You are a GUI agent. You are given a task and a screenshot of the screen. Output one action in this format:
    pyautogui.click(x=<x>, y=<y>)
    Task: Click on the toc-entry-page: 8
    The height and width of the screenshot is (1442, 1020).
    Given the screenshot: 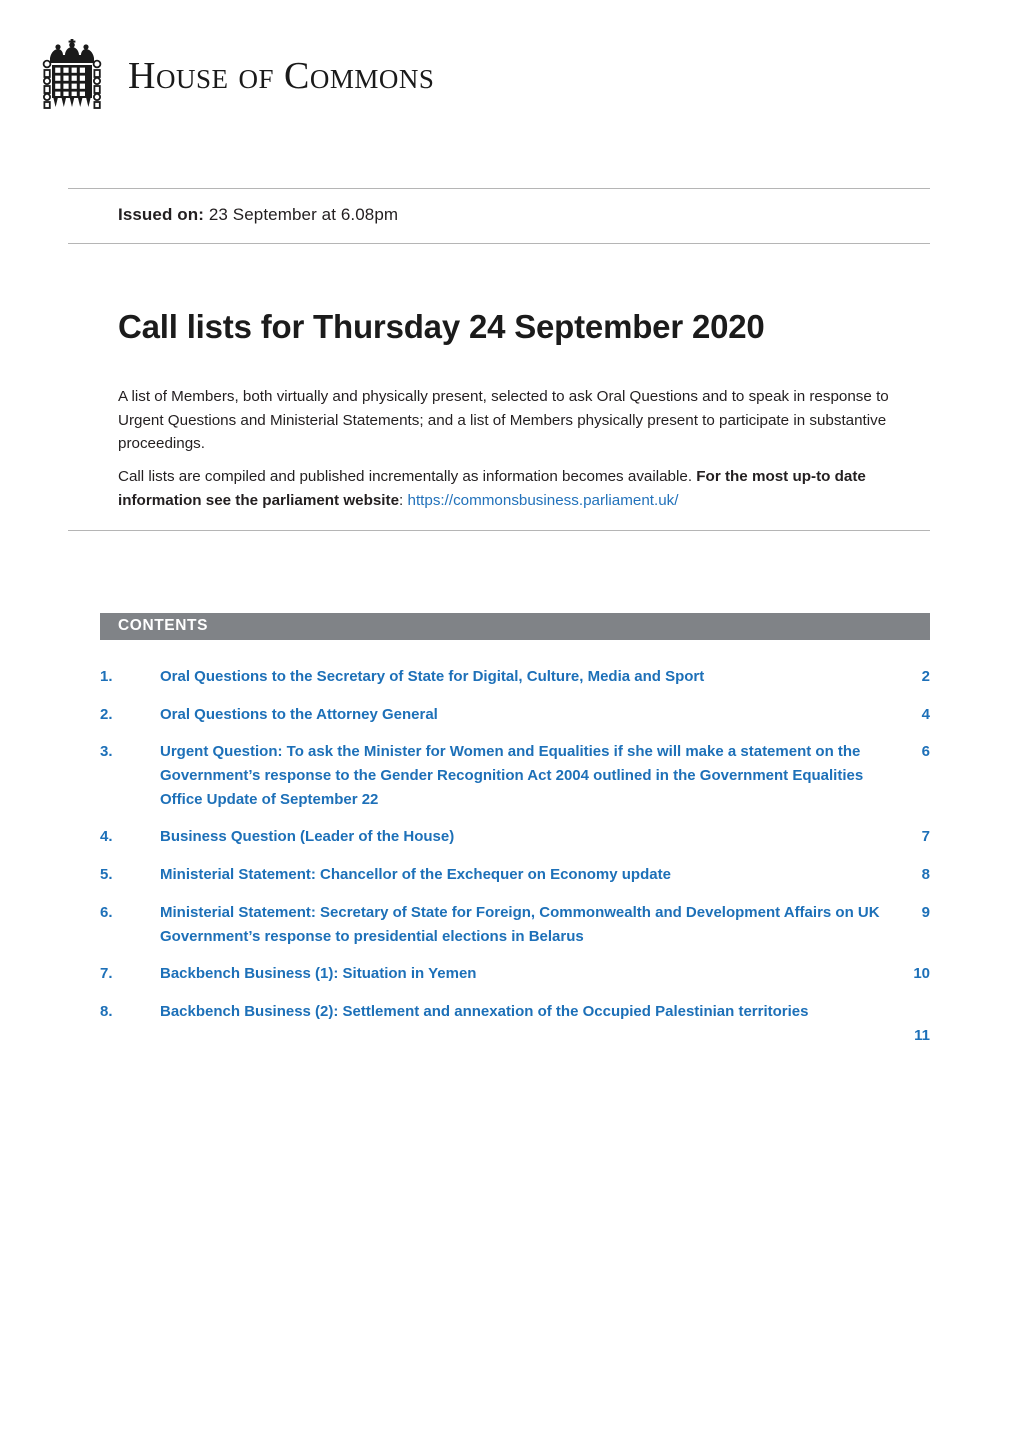 What is the action you would take?
    pyautogui.click(x=925, y=875)
    